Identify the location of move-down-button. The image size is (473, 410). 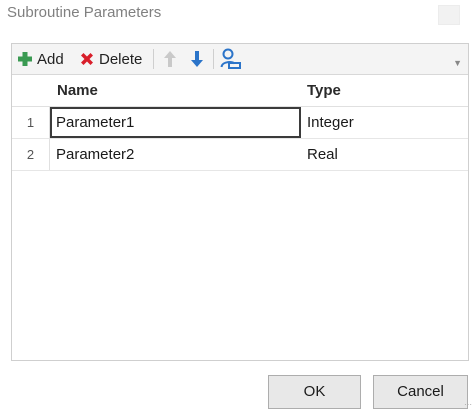
(197, 59).